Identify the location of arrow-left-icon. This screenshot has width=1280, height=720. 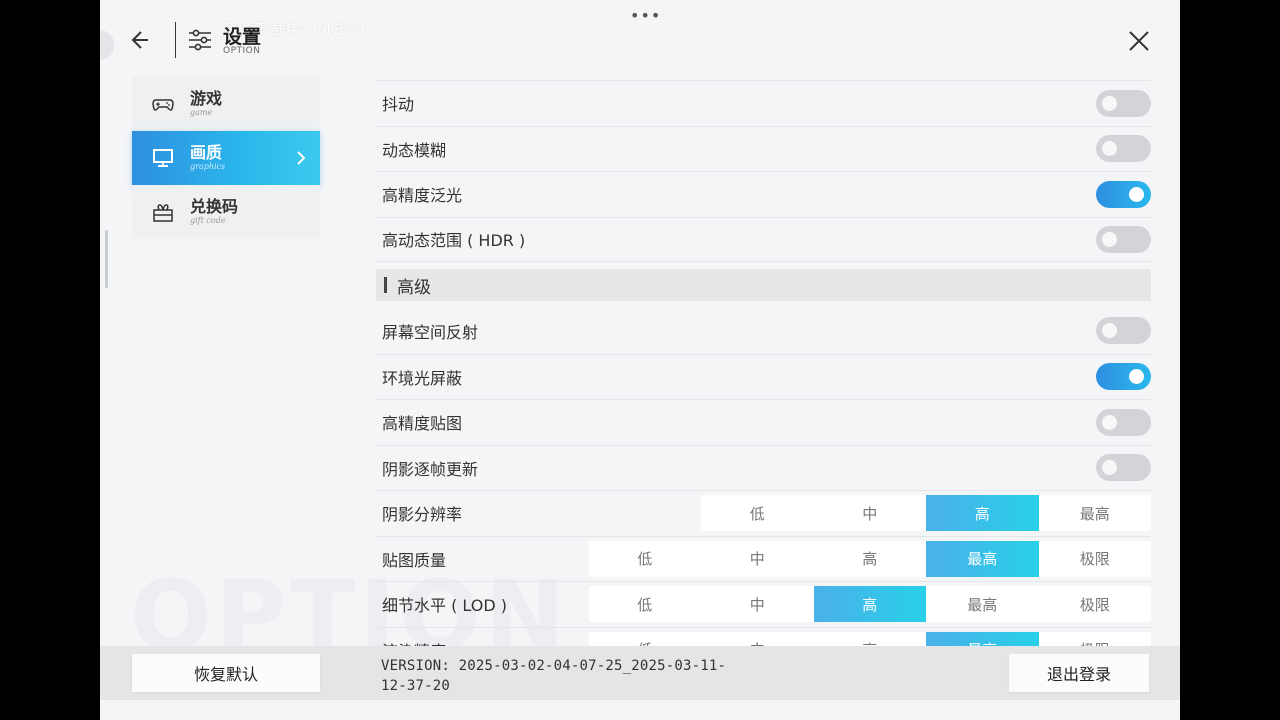
(139, 40).